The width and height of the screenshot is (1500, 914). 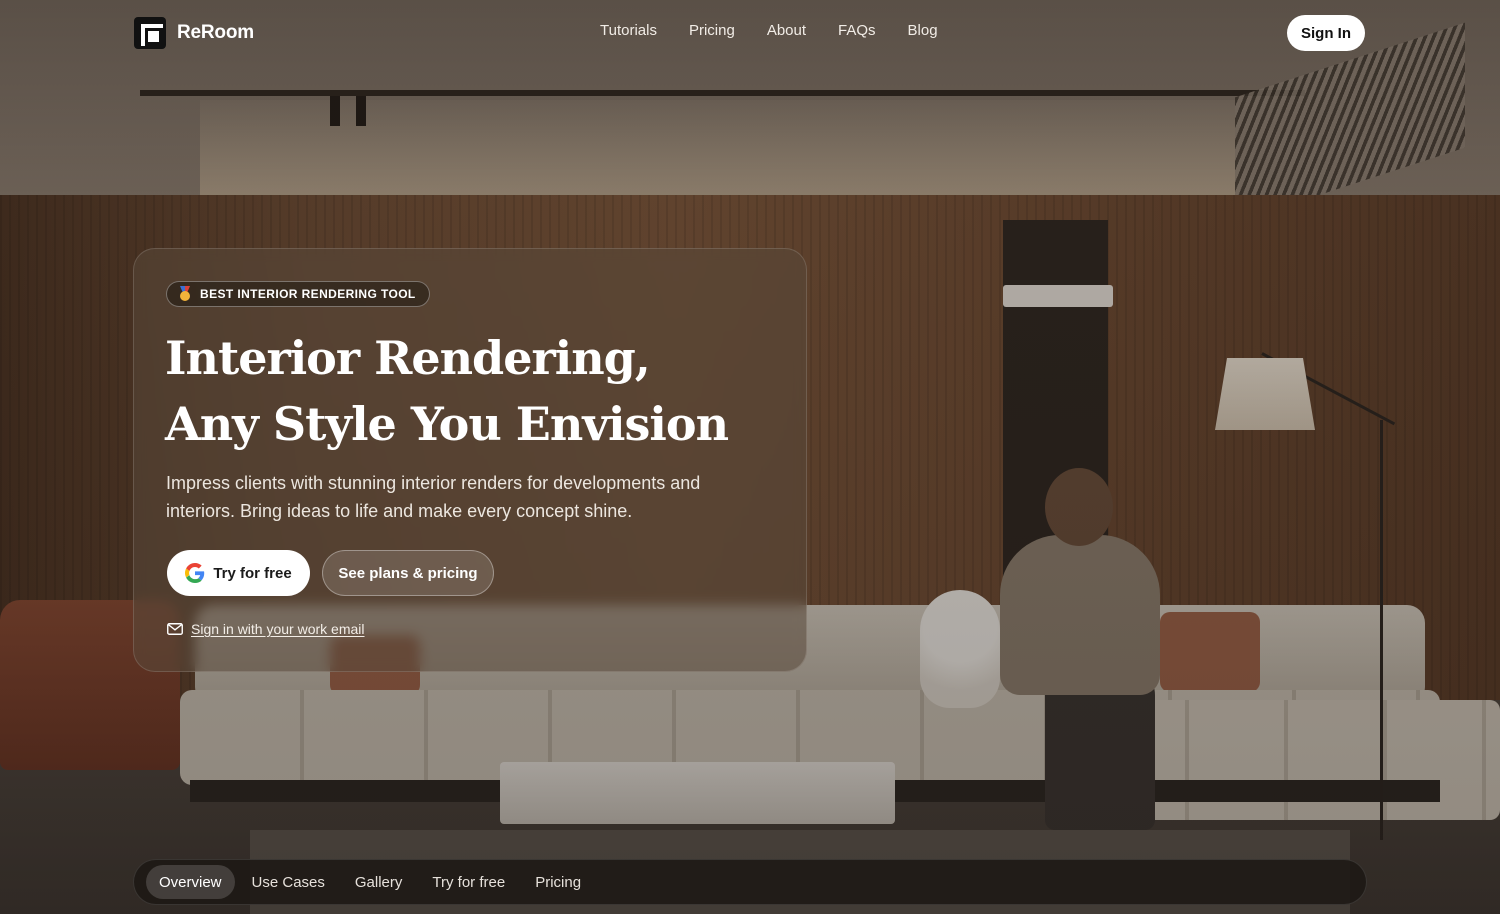 What do you see at coordinates (379, 882) in the screenshot?
I see `tab-gallery: Gallery` at bounding box center [379, 882].